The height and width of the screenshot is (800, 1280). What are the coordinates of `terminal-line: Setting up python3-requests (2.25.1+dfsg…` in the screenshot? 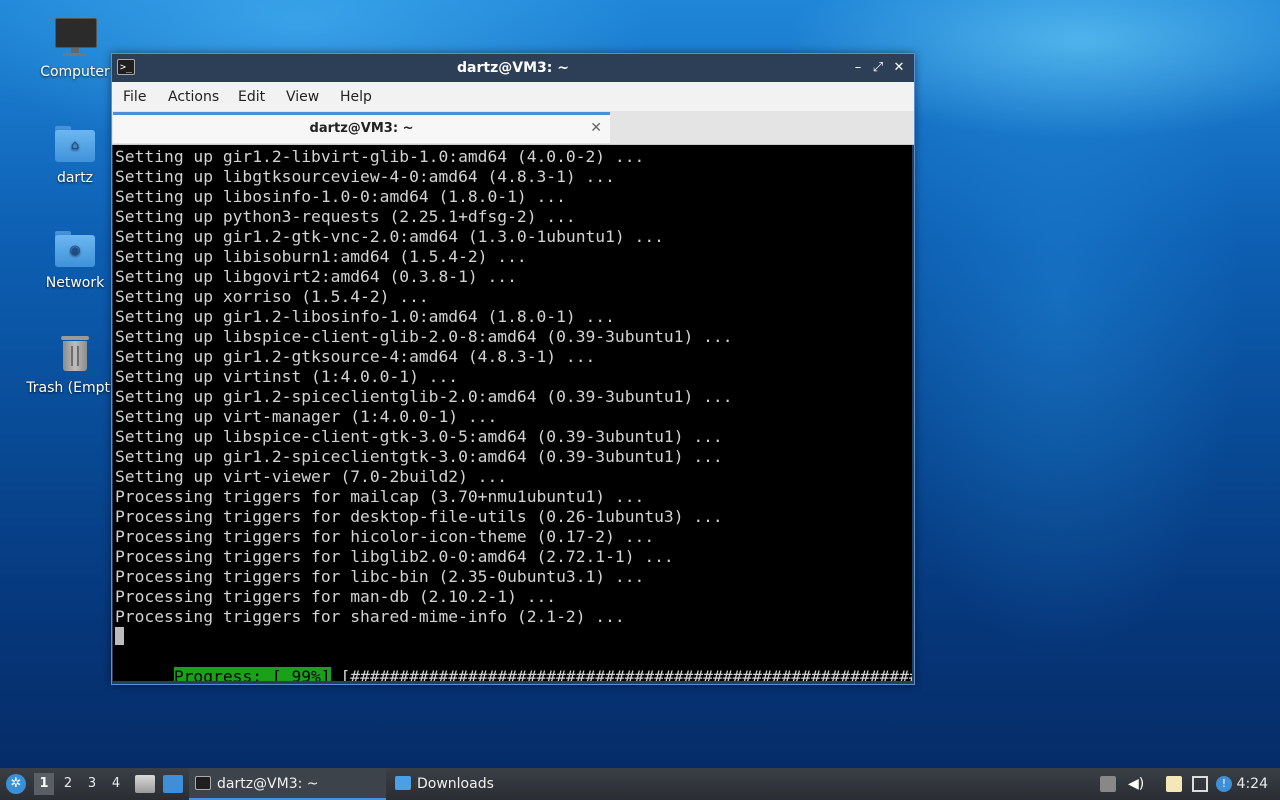 It's located at (345, 216).